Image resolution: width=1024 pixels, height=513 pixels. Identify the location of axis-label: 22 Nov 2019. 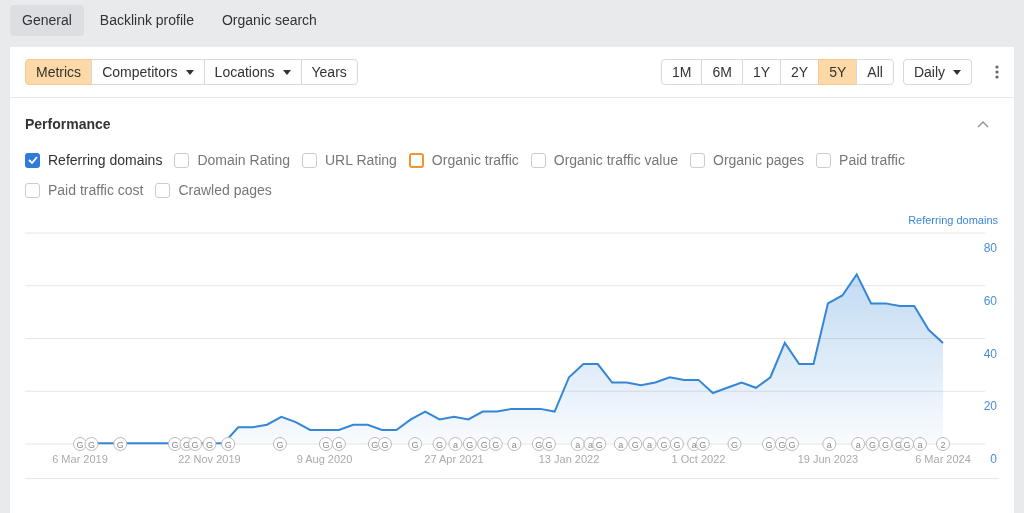
(209, 458).